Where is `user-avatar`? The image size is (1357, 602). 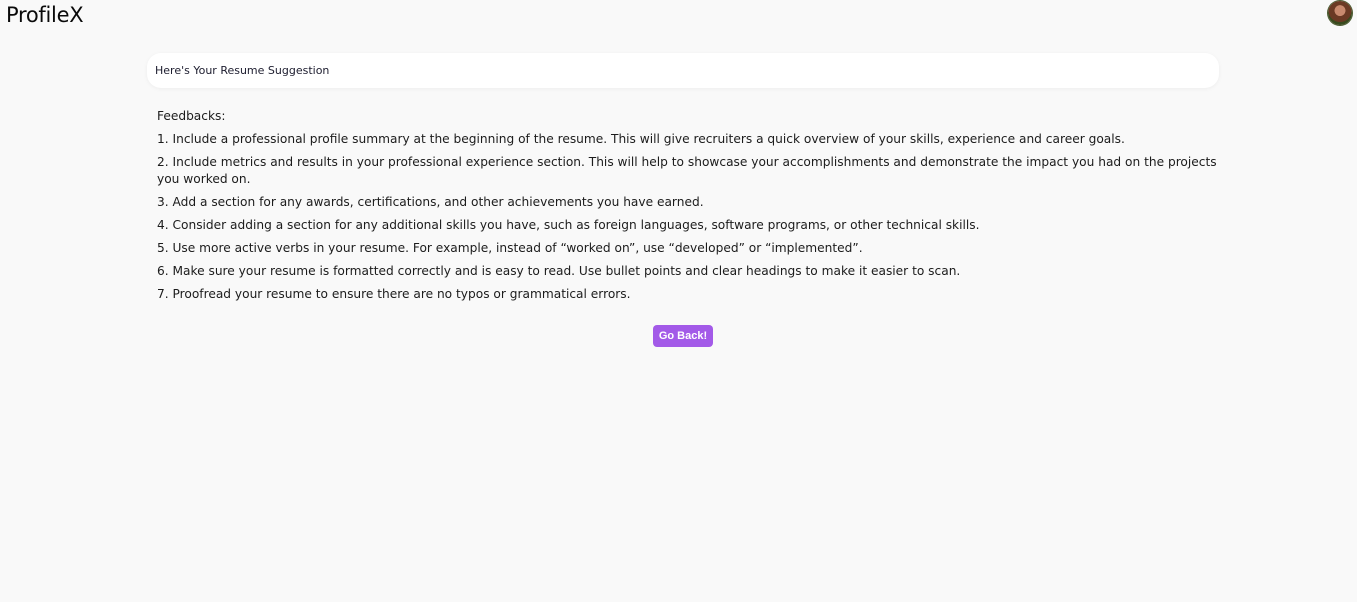 user-avatar is located at coordinates (1340, 13).